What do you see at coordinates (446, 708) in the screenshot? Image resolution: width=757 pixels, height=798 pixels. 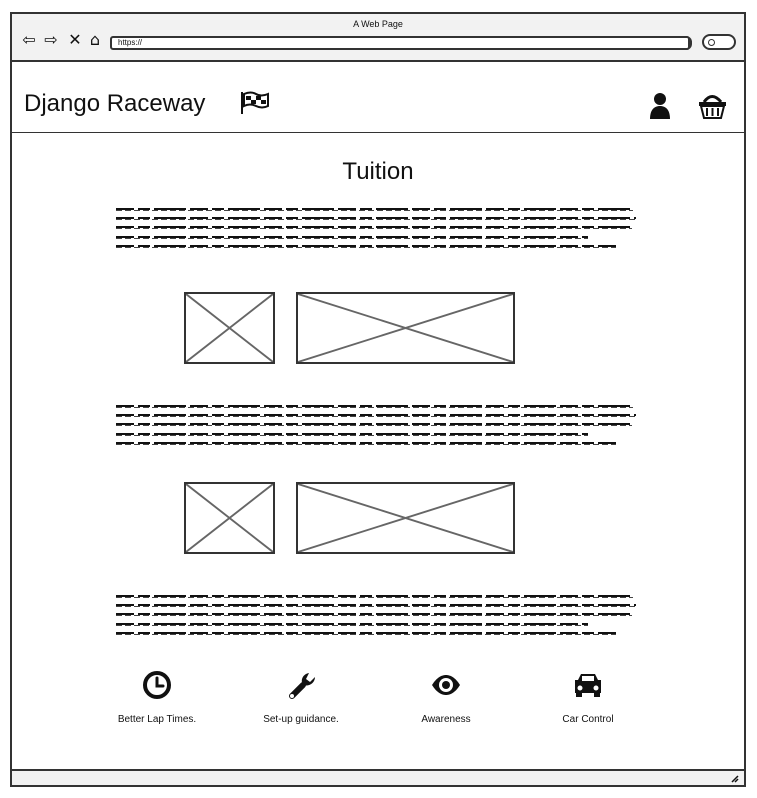 I see `feature-awareness: Awareness` at bounding box center [446, 708].